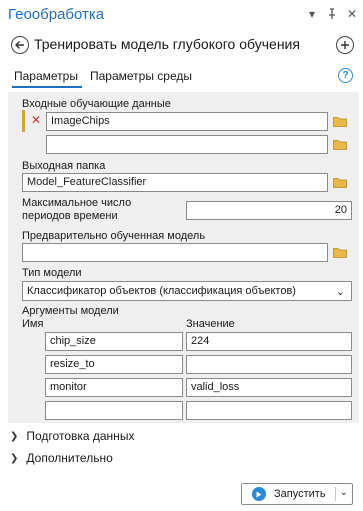  Describe the element at coordinates (269, 387) in the screenshot. I see `arg-value-cell: valid_loss` at that location.